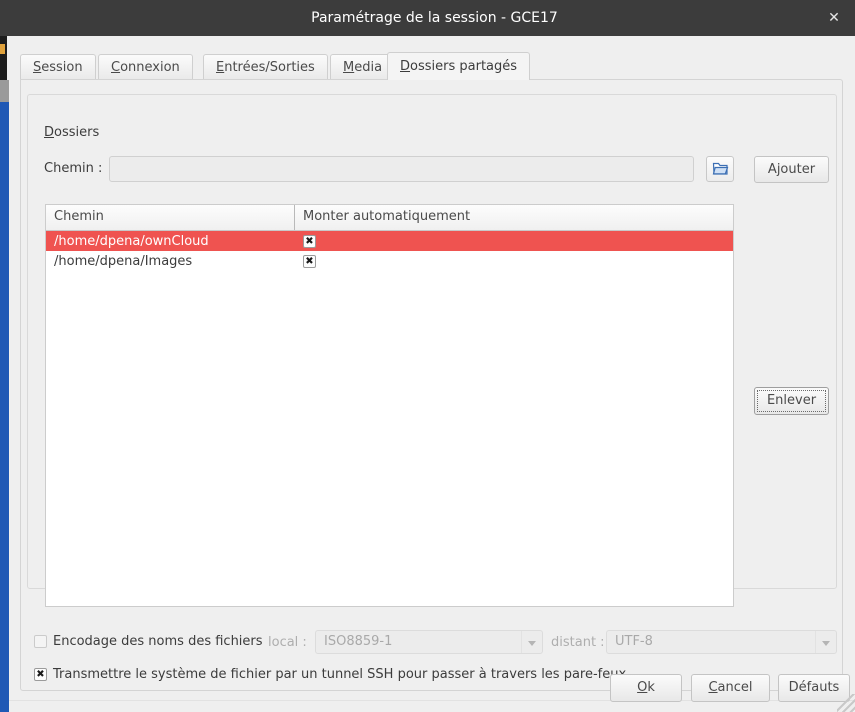 This screenshot has width=855, height=712. I want to click on table-header-row: Chemin Monter automatiquement, so click(389, 218).